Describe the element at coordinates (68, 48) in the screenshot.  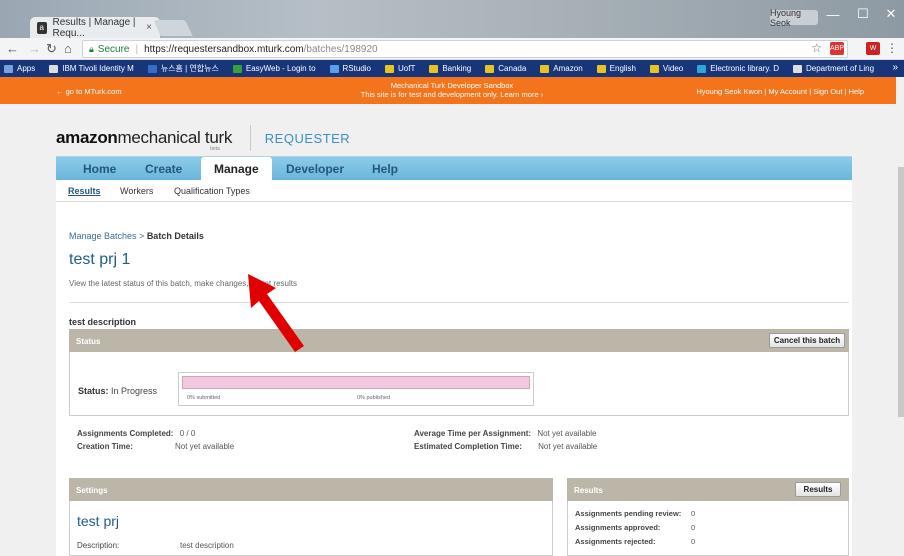
I see `home-icon: ⌂` at that location.